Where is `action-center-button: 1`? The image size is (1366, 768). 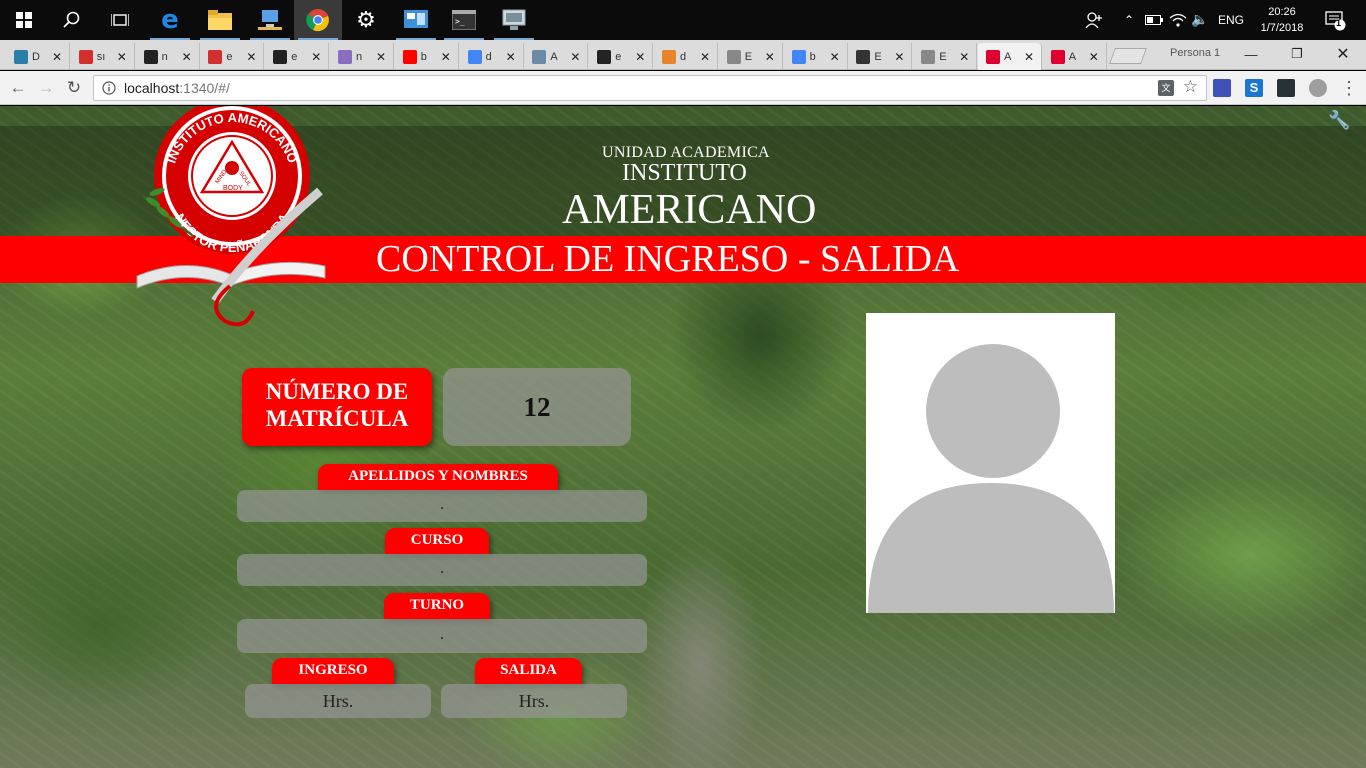
action-center-button: 1 is located at coordinates (1335, 20).